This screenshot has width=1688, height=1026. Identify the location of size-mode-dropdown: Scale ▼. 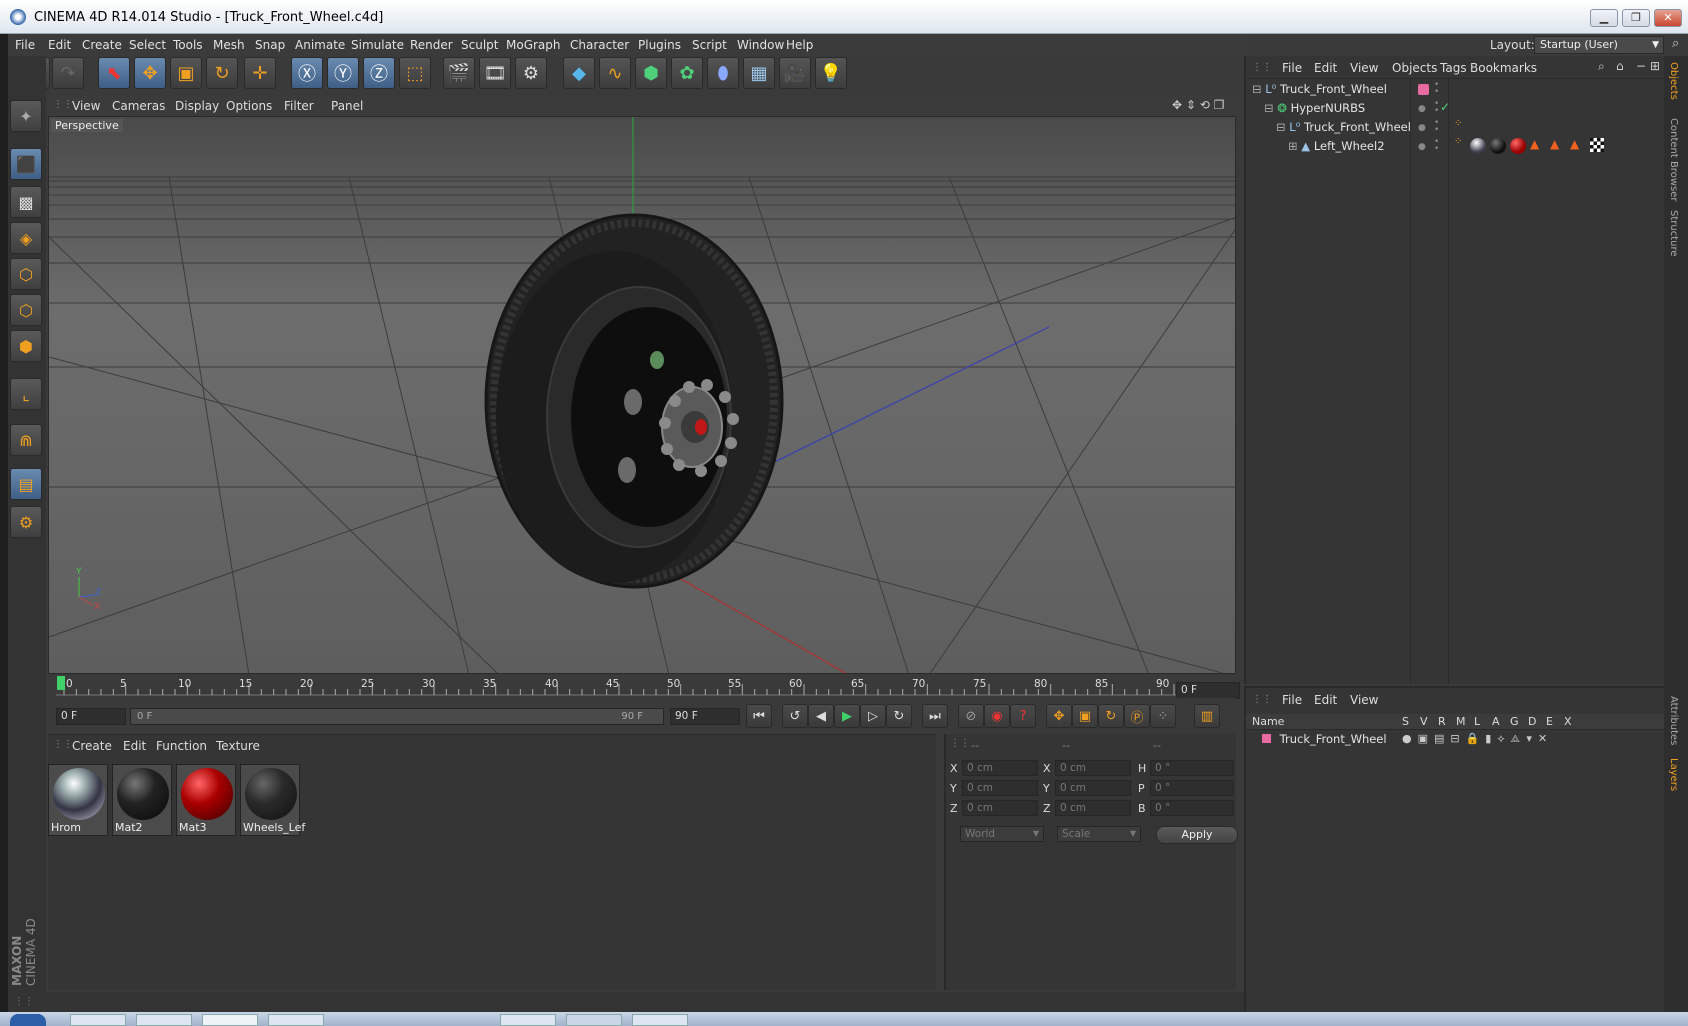
(1099, 834).